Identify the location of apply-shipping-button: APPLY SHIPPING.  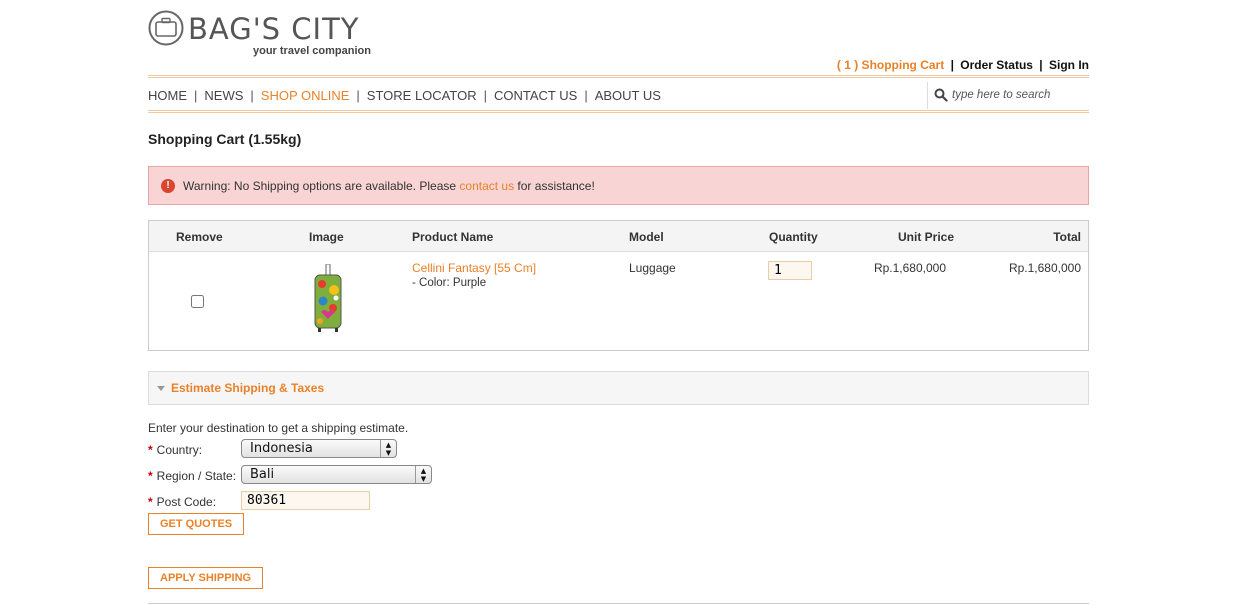
(206, 578).